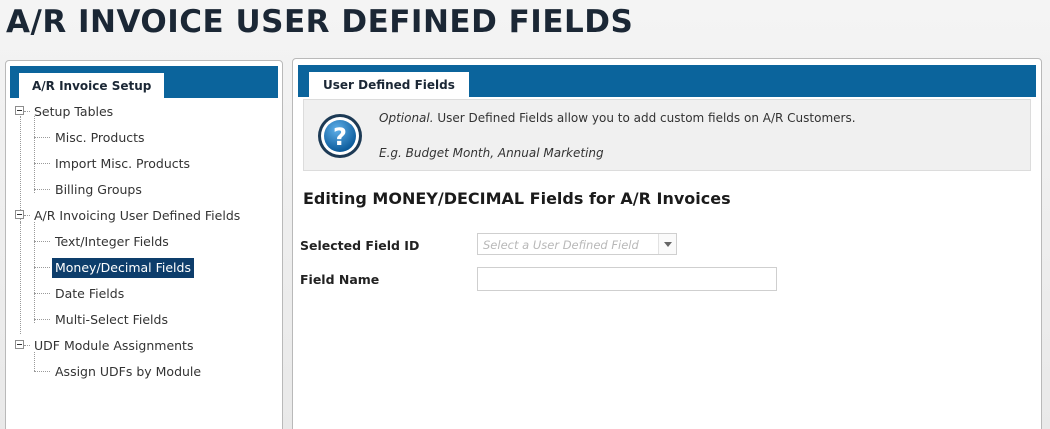 This screenshot has height=429, width=1050. I want to click on selected-field-id-label: Selected Field ID, so click(360, 245).